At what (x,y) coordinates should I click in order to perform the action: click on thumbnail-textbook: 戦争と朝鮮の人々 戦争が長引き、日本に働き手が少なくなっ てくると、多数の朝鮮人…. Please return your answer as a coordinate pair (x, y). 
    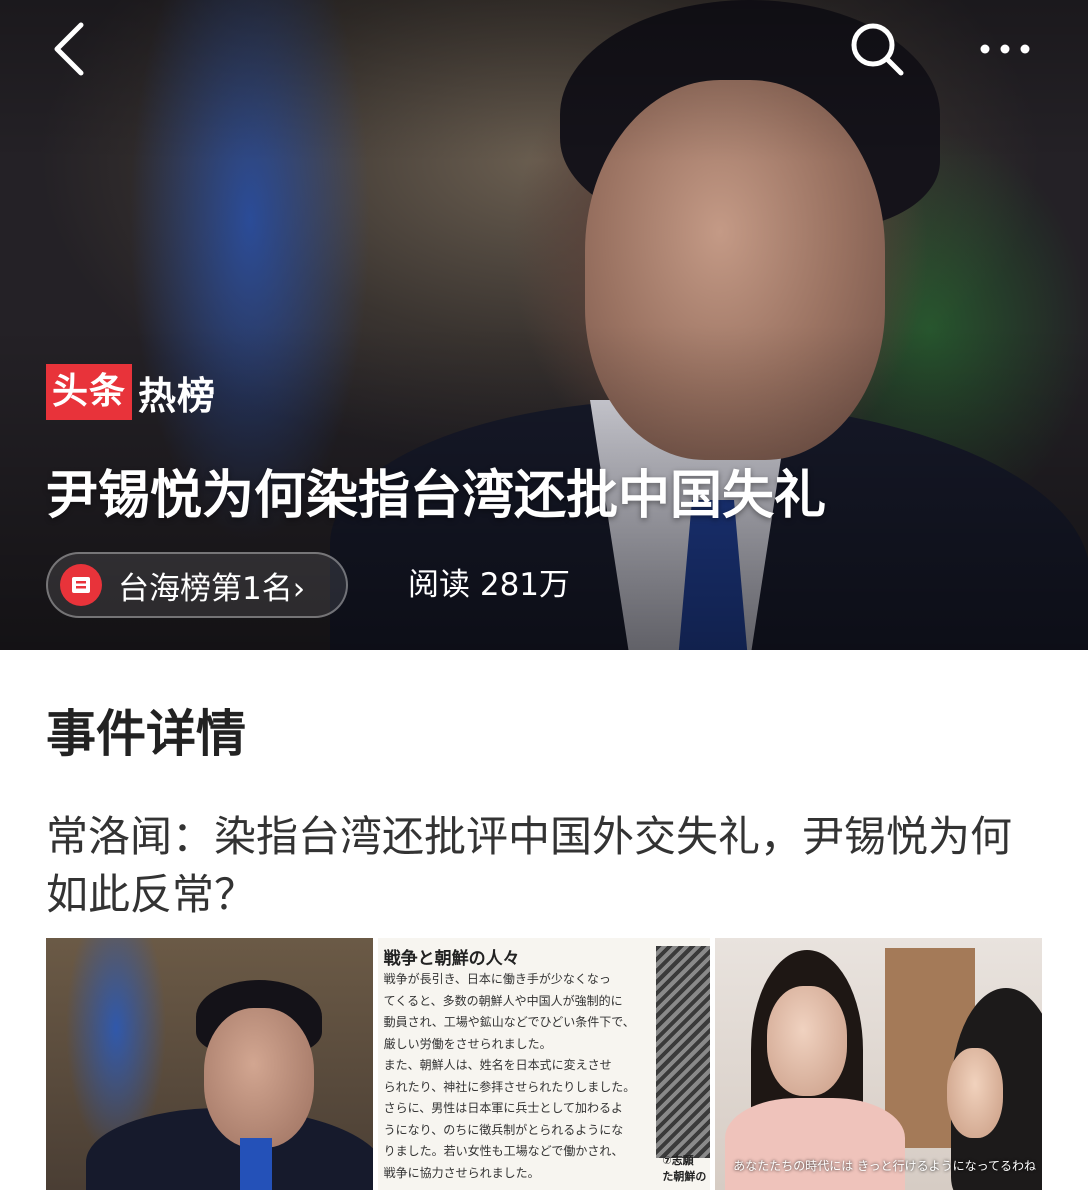
    Looking at the image, I should click on (544, 1064).